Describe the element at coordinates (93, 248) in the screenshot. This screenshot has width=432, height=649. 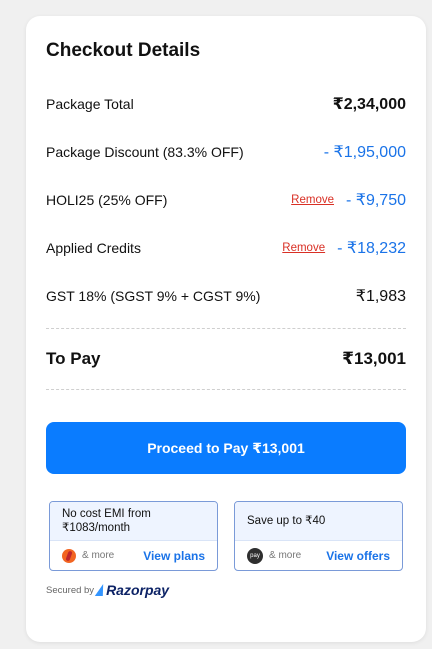
I see `row-label: Applied Credits` at that location.